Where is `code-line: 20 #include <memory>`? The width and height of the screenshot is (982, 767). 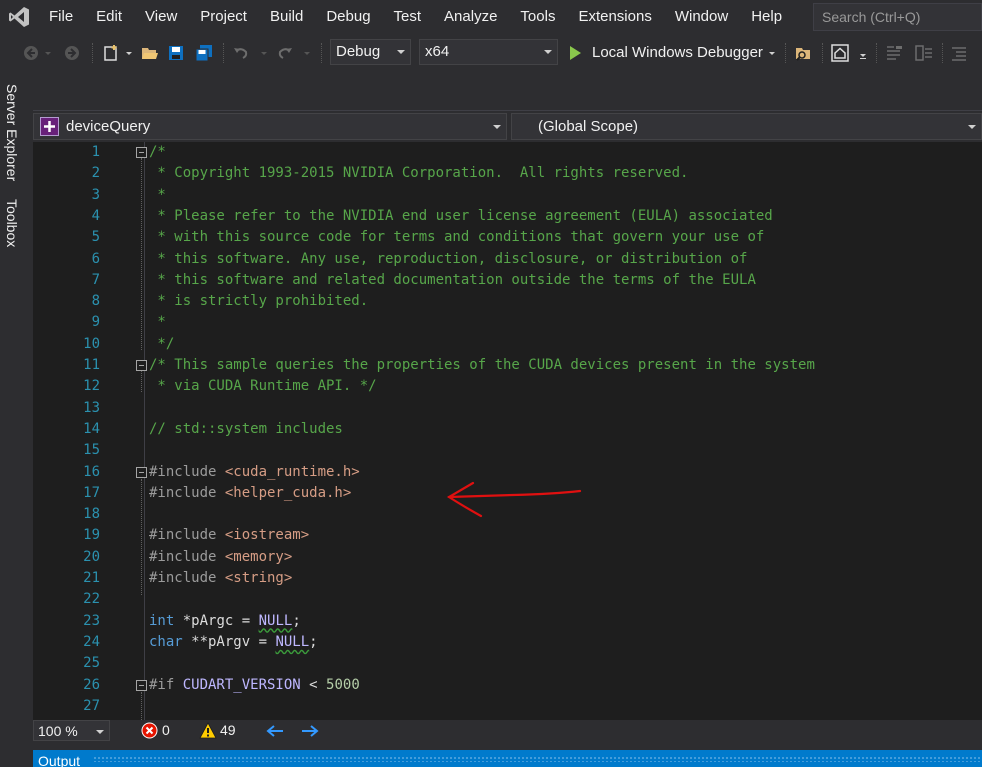 code-line: 20 #include <memory> is located at coordinates (507, 557).